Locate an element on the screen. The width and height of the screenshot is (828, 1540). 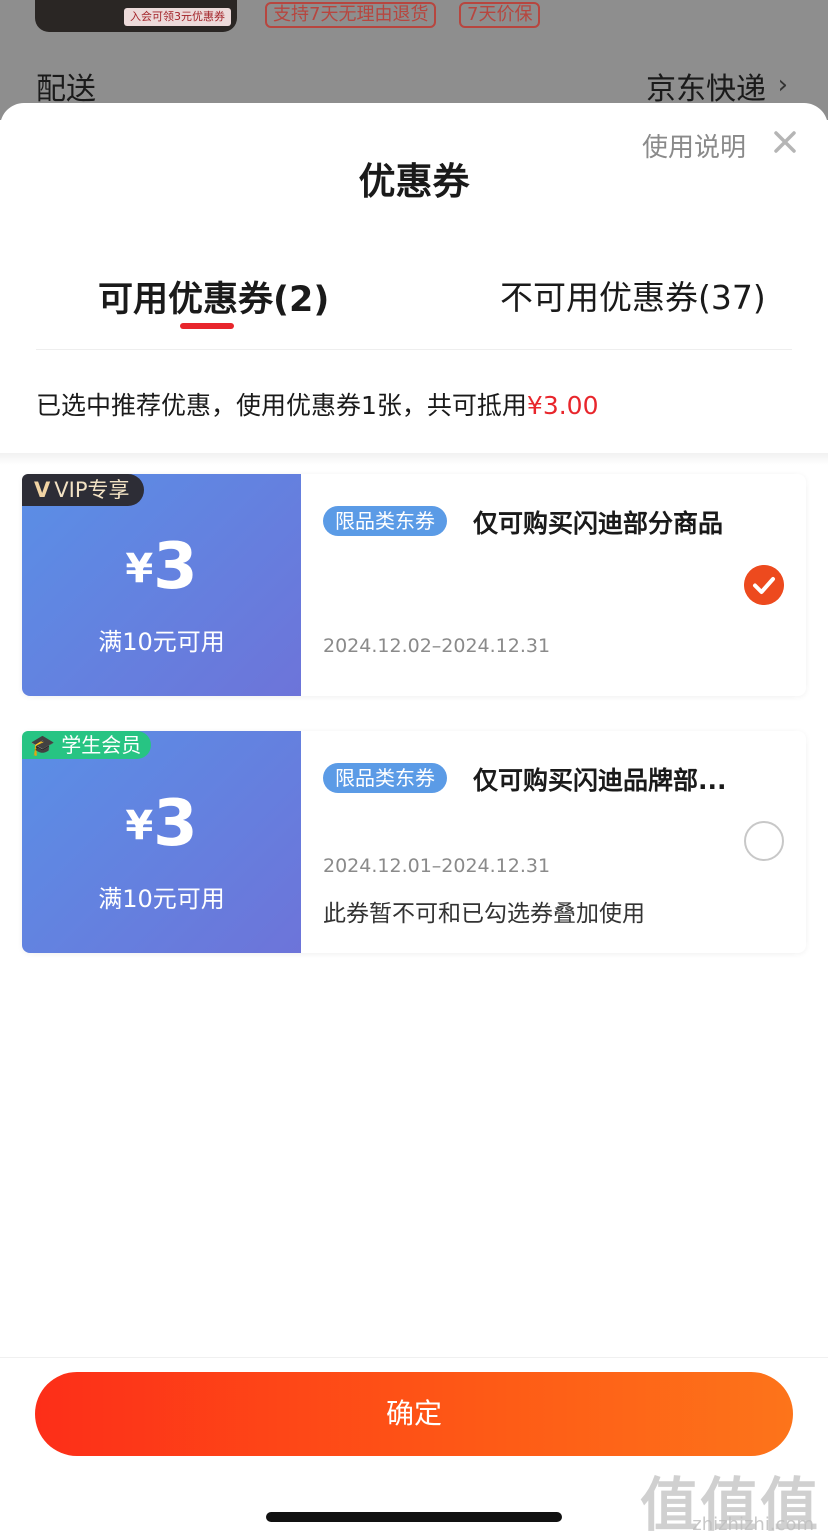
tab-available-coupons: 可用优惠券(2) is located at coordinates (213, 296).